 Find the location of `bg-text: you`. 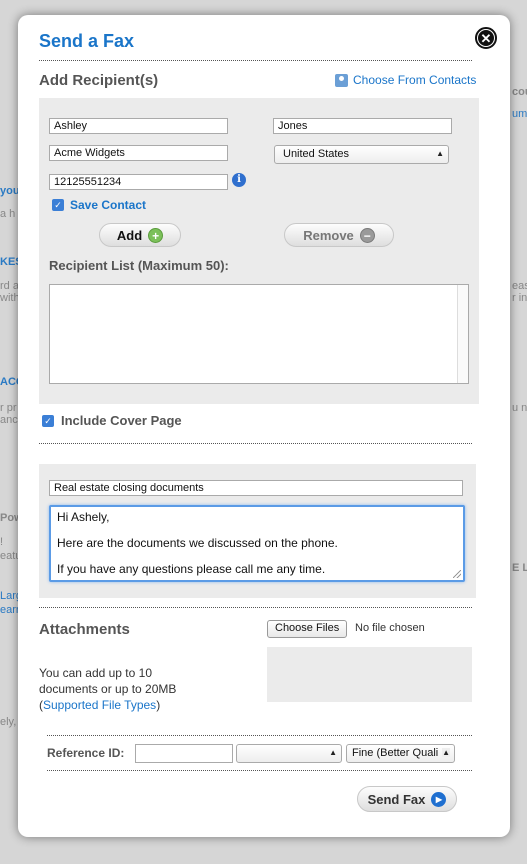

bg-text: you is located at coordinates (10, 191).